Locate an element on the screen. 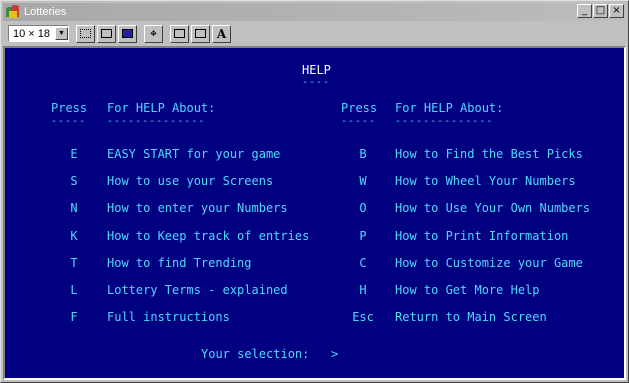 This screenshot has height=383, width=629. about-header-left: For HELP About: is located at coordinates (161, 108).